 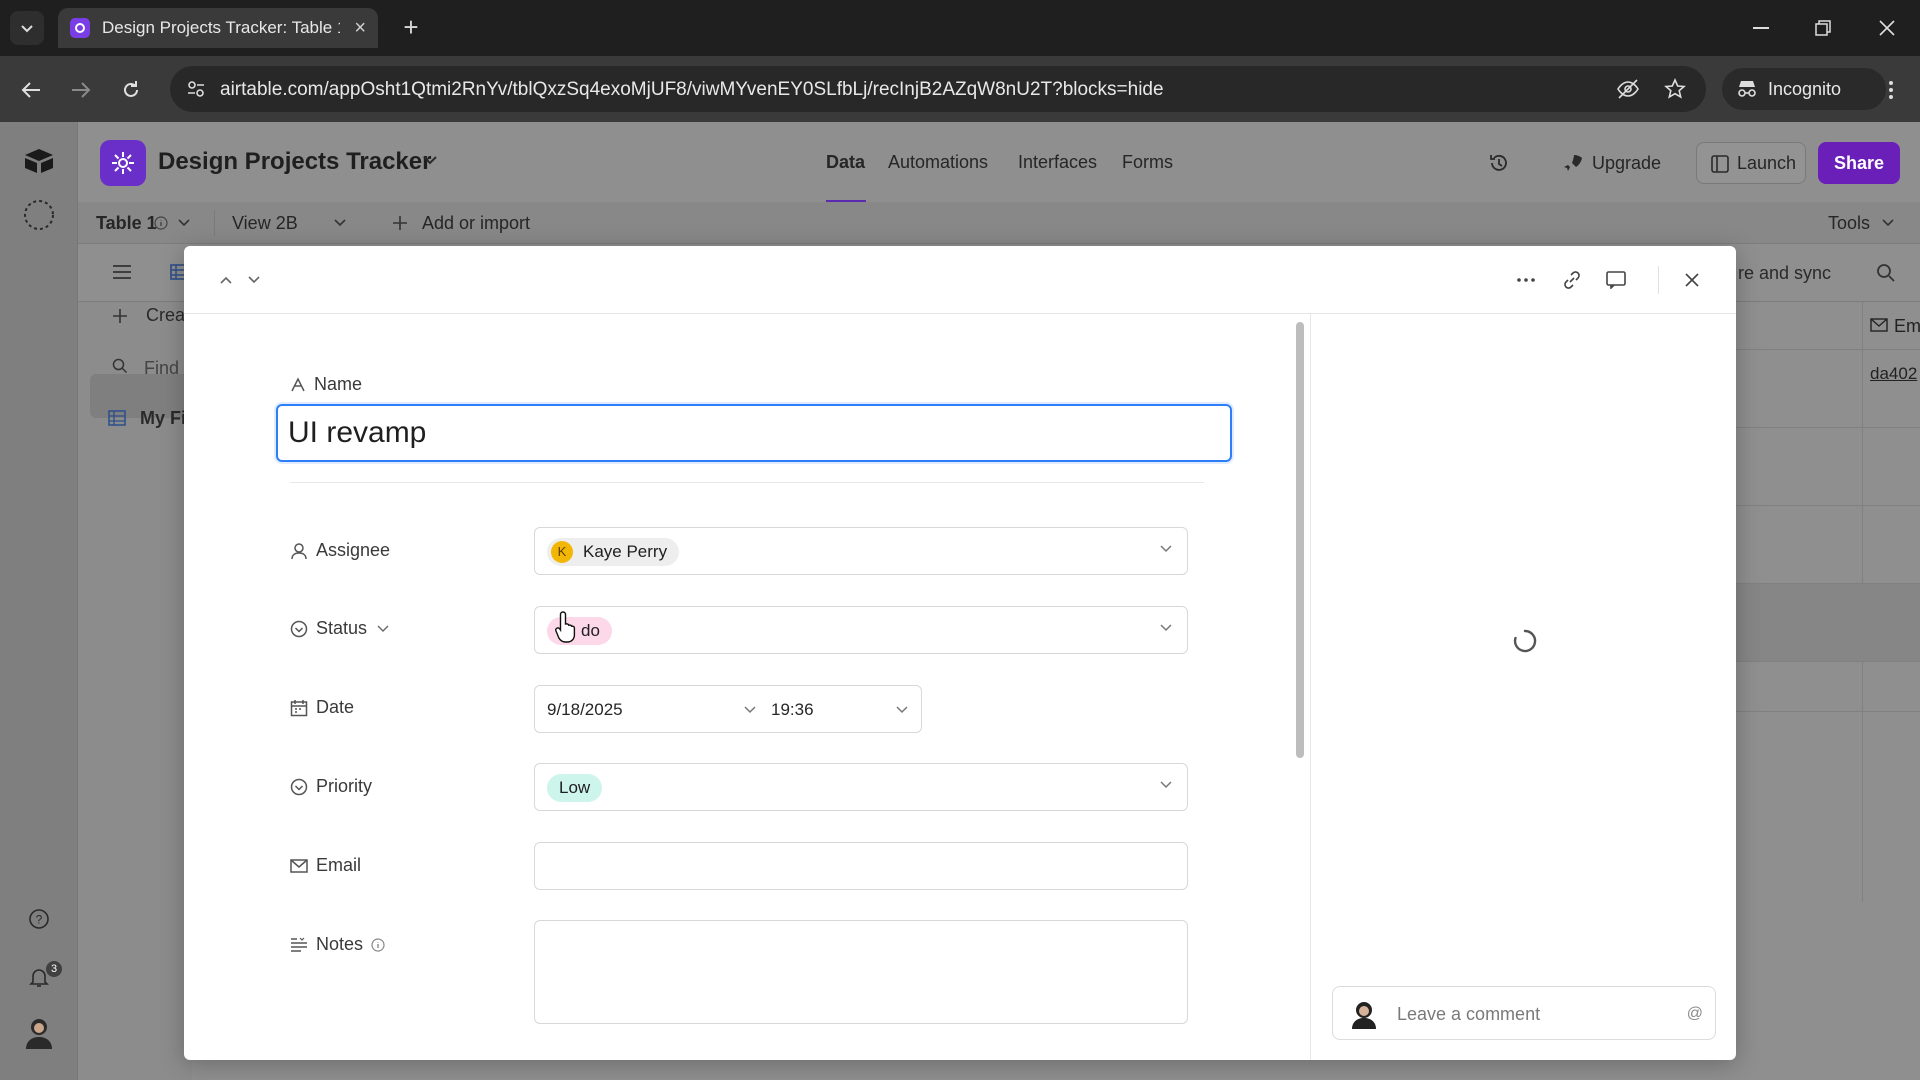 What do you see at coordinates (754, 433) in the screenshot?
I see `name-input: UI revamp` at bounding box center [754, 433].